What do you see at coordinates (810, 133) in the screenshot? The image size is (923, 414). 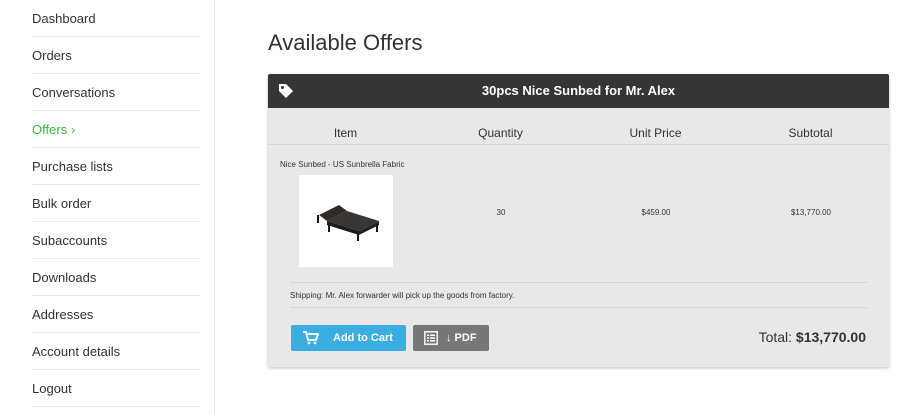 I see `column-header-subtotal: Subtotal` at bounding box center [810, 133].